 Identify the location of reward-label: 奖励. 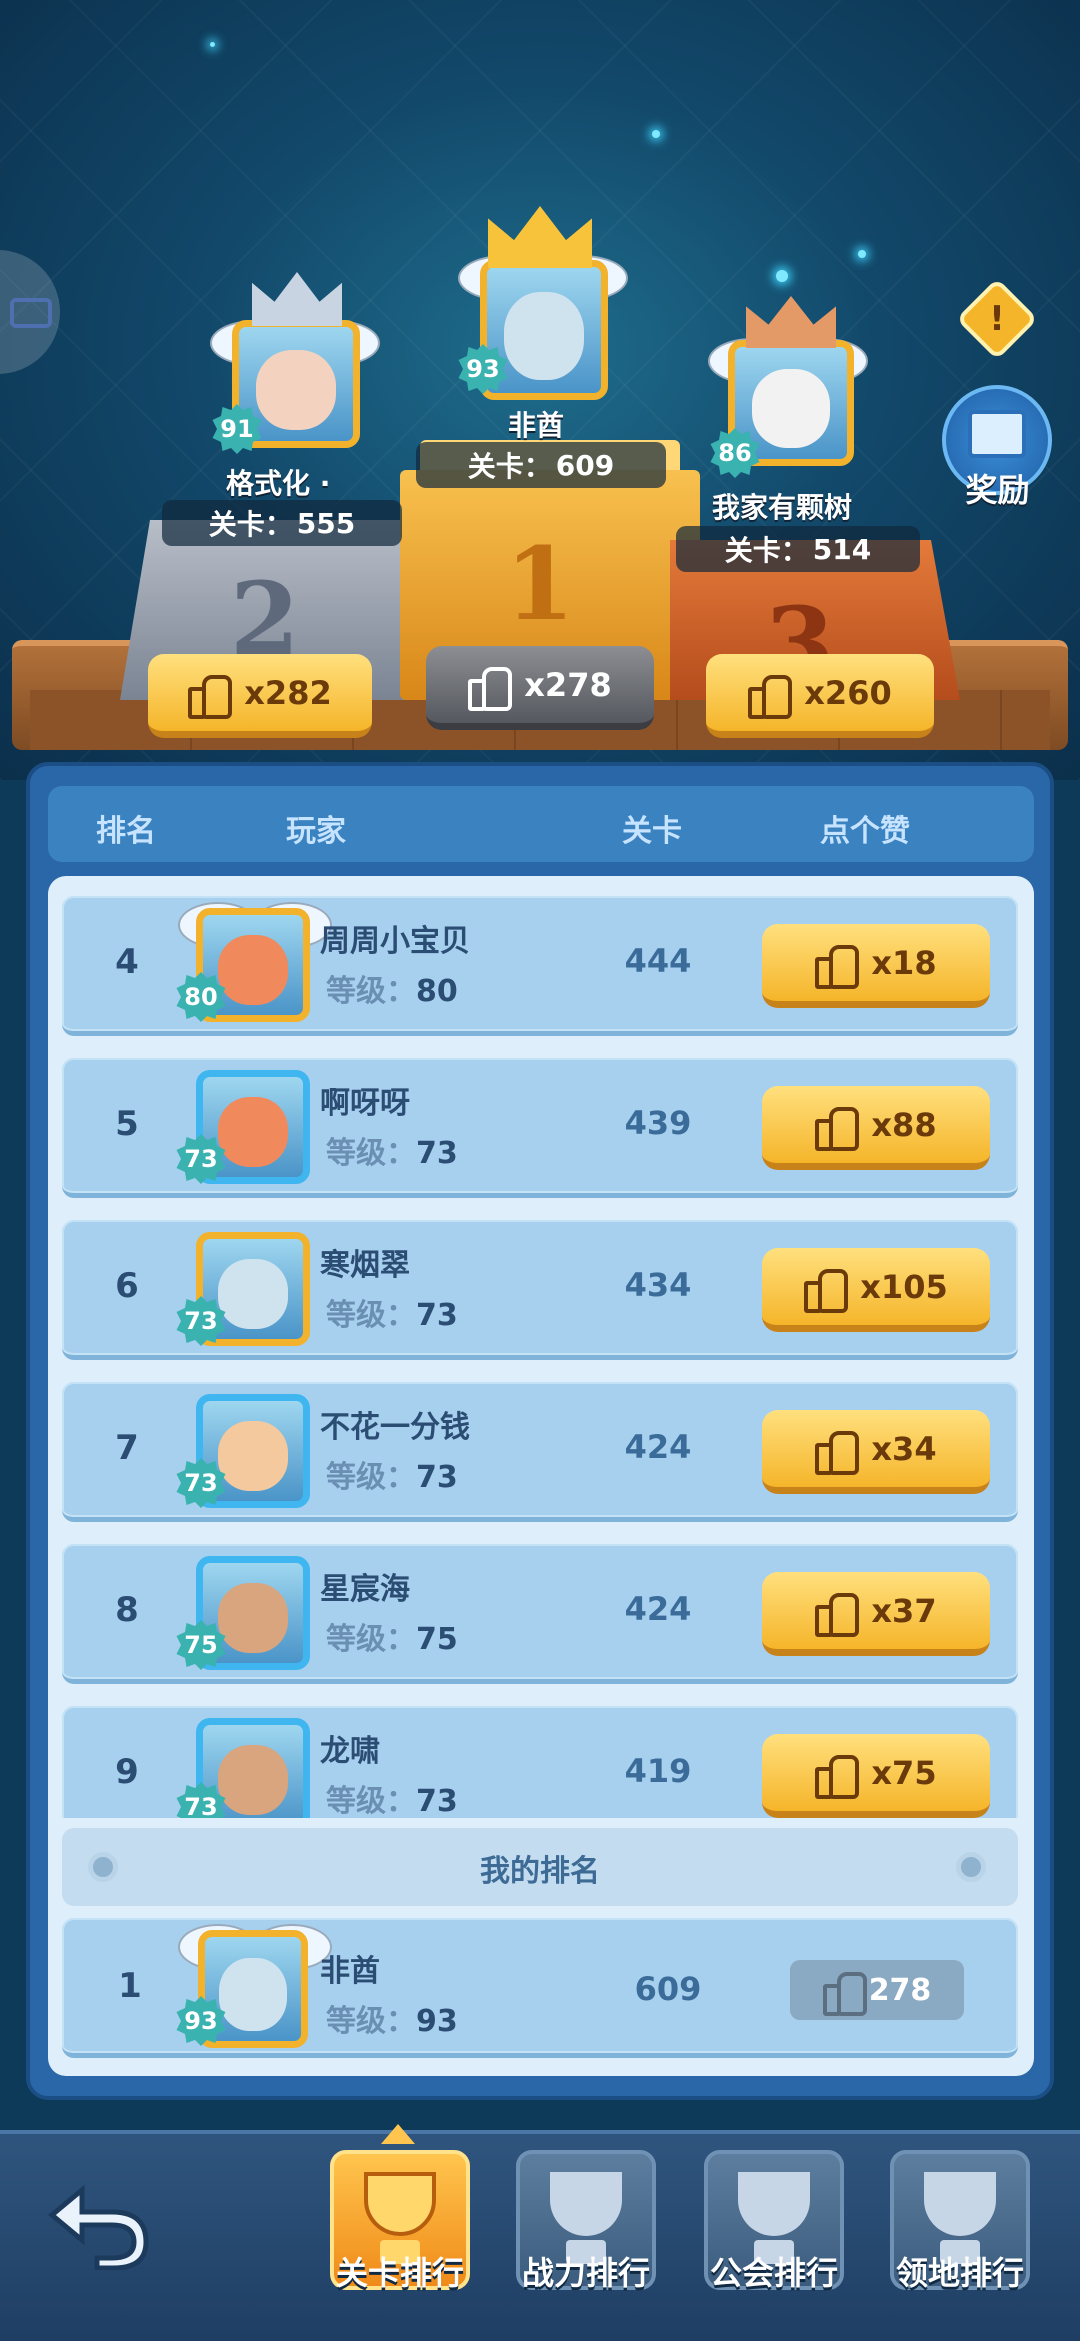
(997, 490).